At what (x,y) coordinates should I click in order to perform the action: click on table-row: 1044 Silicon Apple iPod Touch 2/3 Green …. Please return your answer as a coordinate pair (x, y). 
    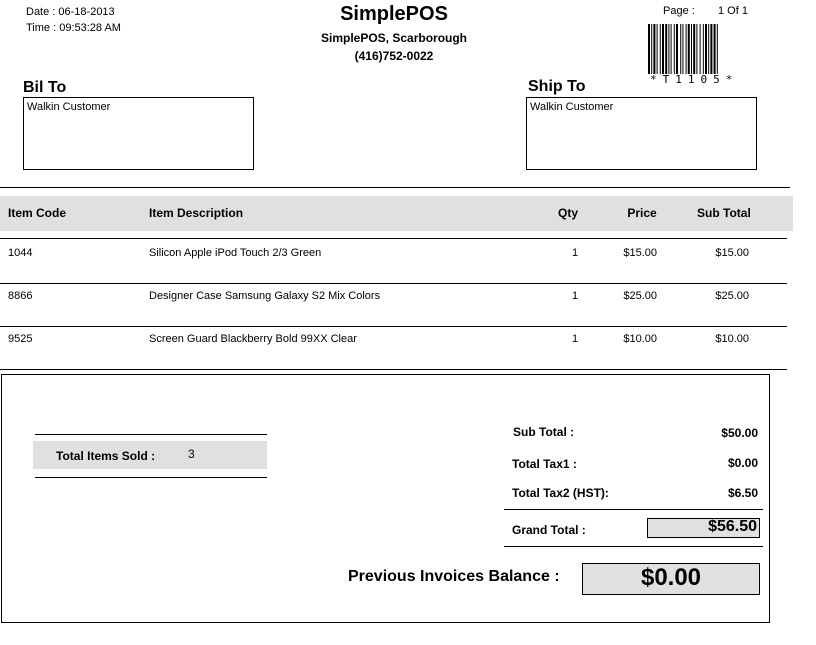
    Looking at the image, I should click on (393, 261).